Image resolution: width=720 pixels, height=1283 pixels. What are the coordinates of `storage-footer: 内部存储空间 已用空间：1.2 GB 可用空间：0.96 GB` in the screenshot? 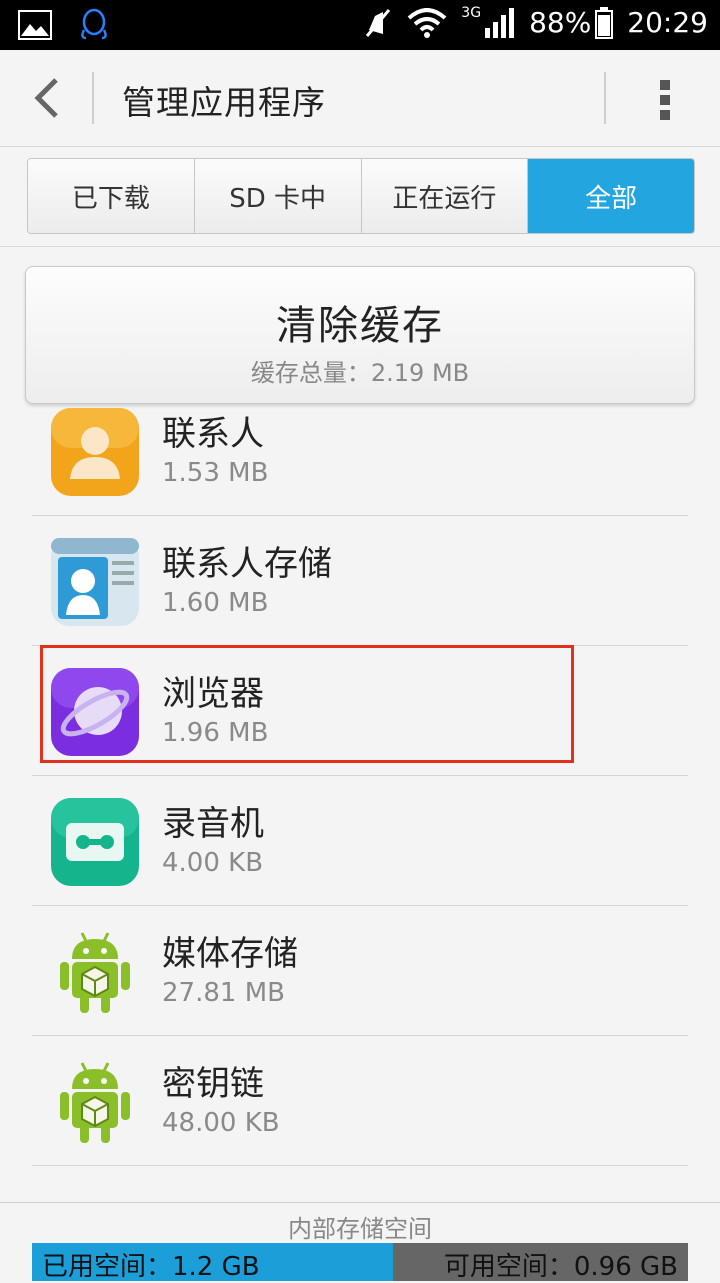 It's located at (360, 1242).